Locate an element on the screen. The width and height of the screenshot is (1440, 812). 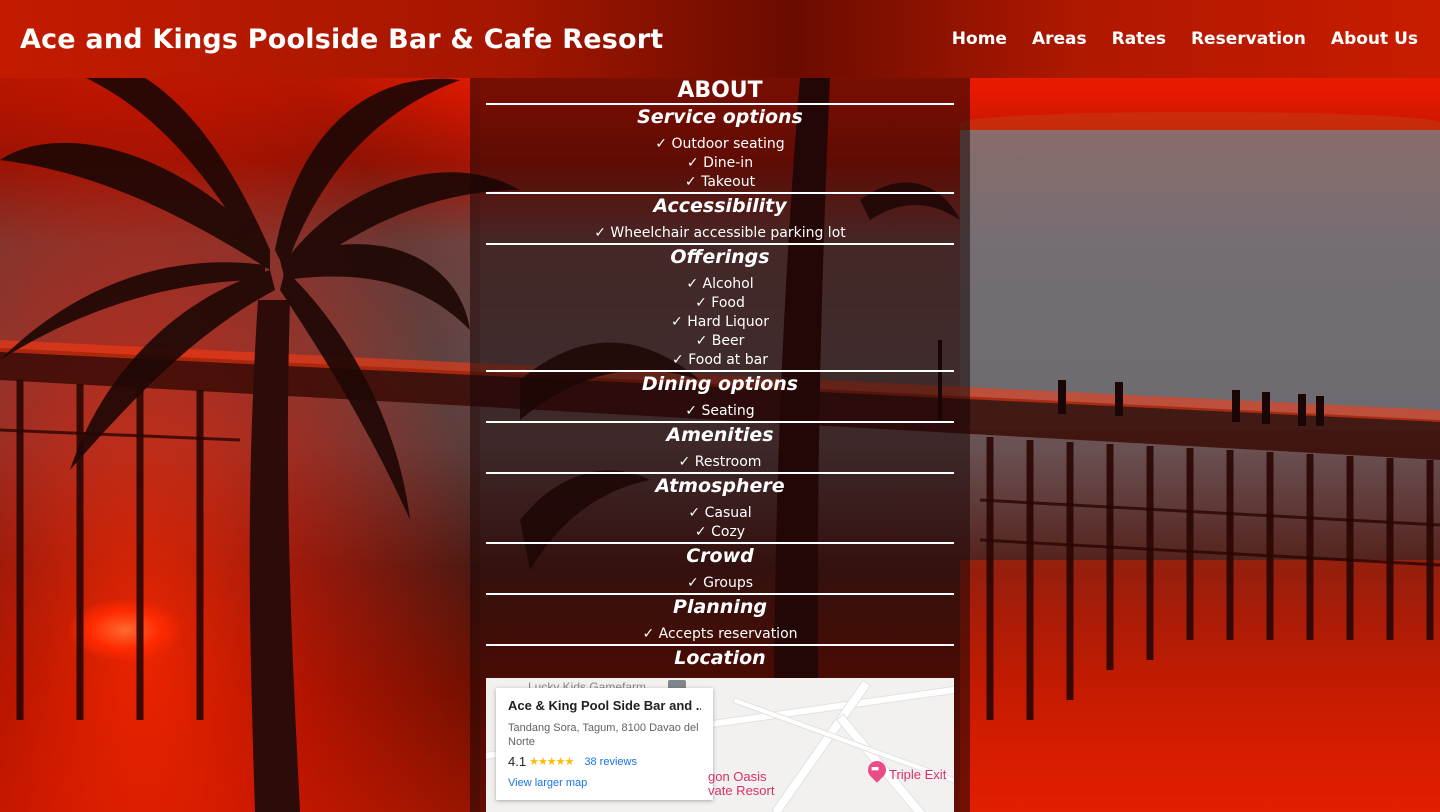
about-title: ABOUT is located at coordinates (720, 91).